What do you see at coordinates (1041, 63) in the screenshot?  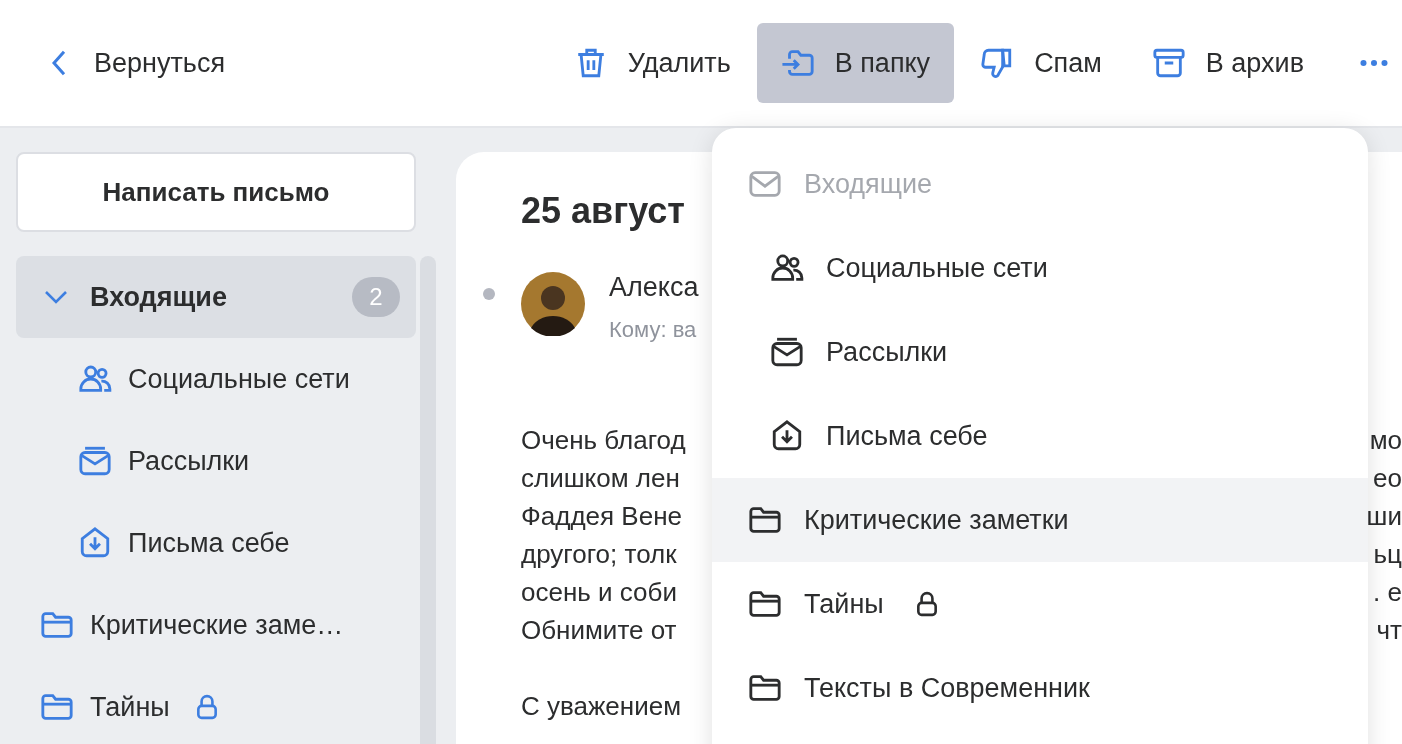 I see `toolbar-button: Спам` at bounding box center [1041, 63].